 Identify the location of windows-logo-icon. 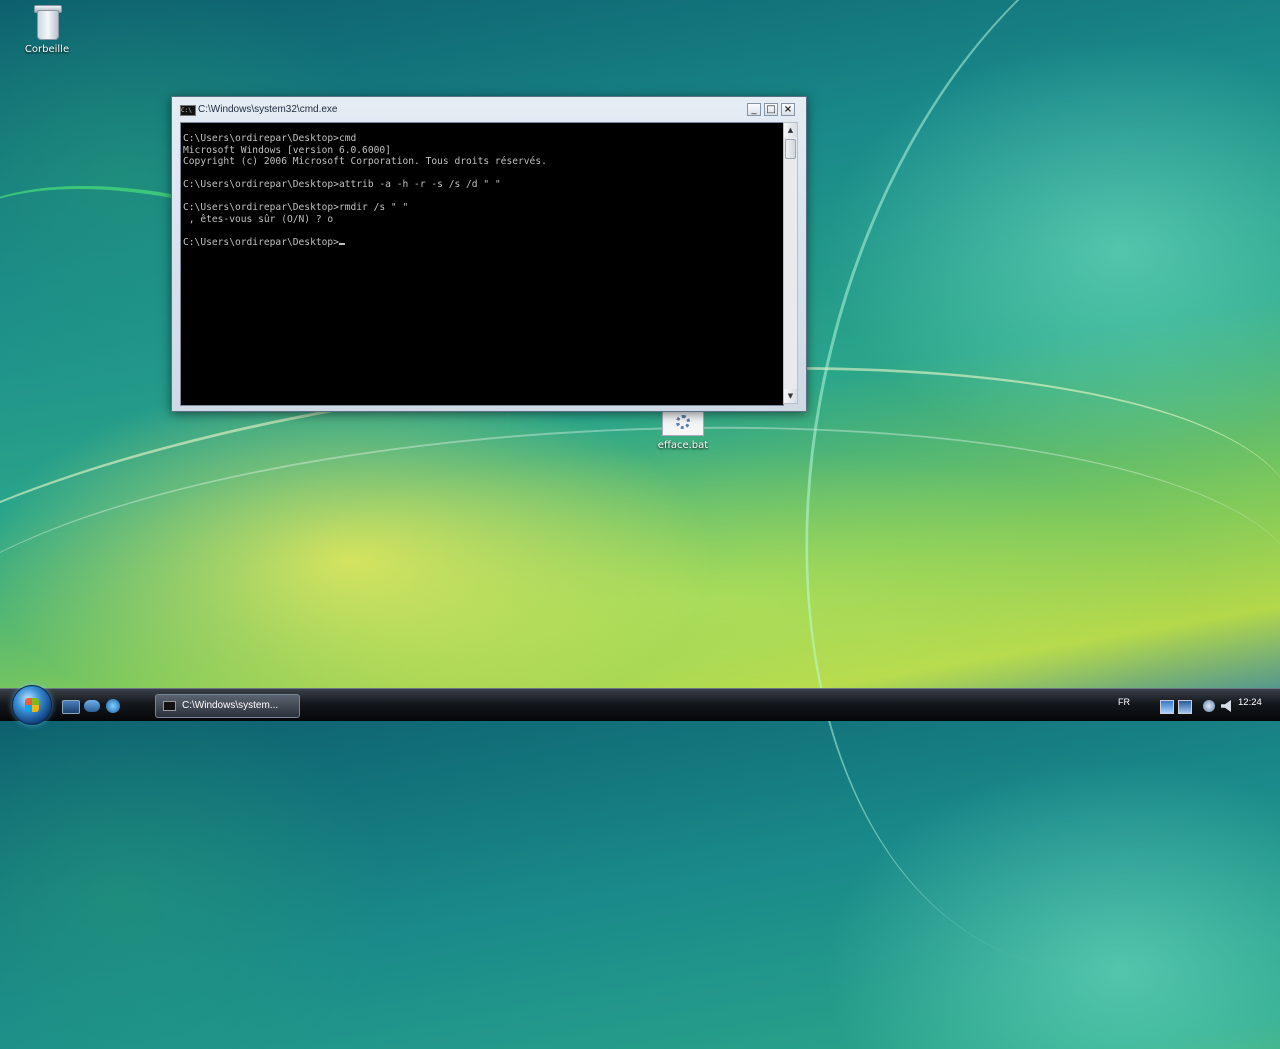
(32, 705).